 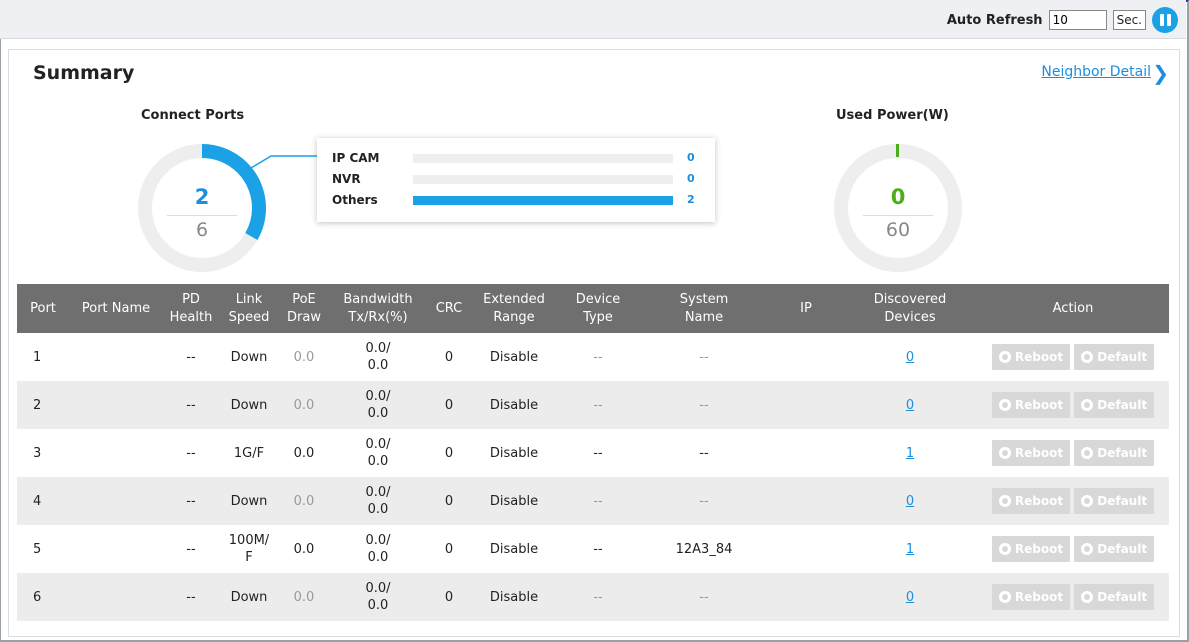 What do you see at coordinates (691, 199) in the screenshot?
I see `legend-value: 2` at bounding box center [691, 199].